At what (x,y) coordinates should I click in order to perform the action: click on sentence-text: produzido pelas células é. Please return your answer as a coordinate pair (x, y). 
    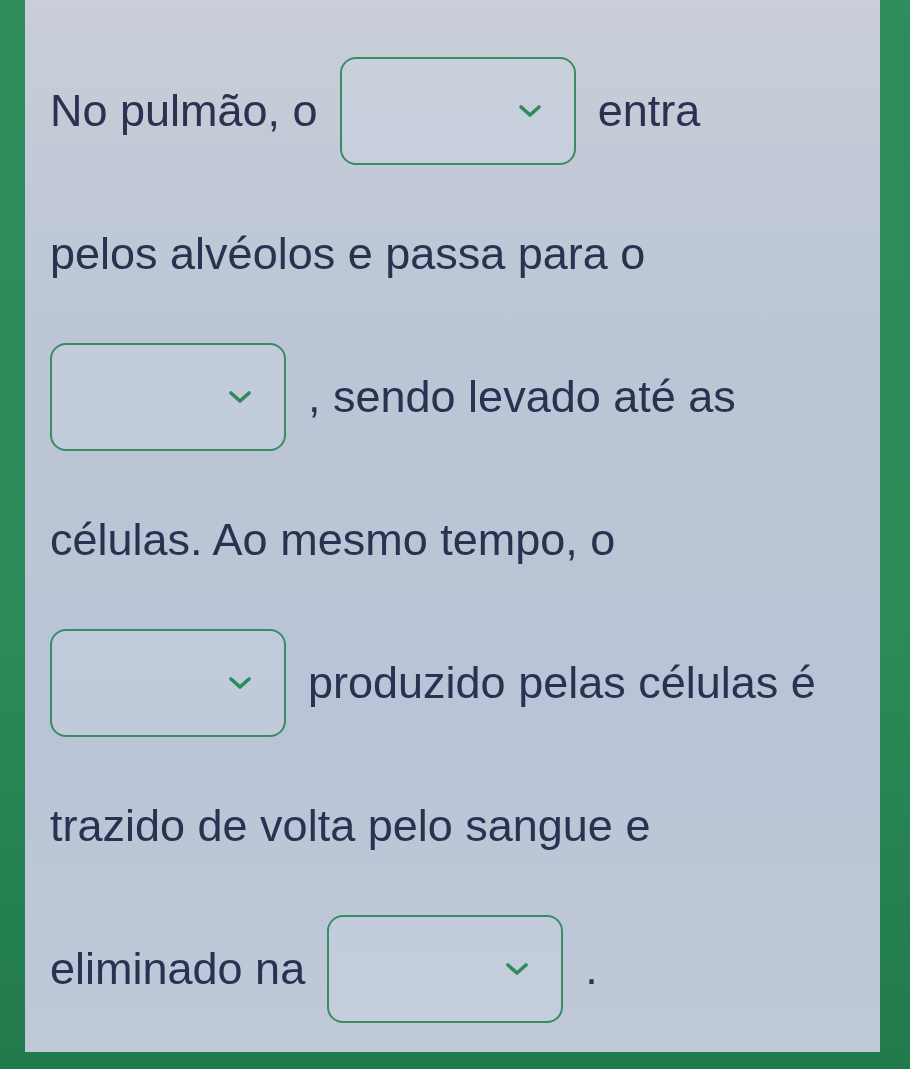
    Looking at the image, I should click on (562, 683).